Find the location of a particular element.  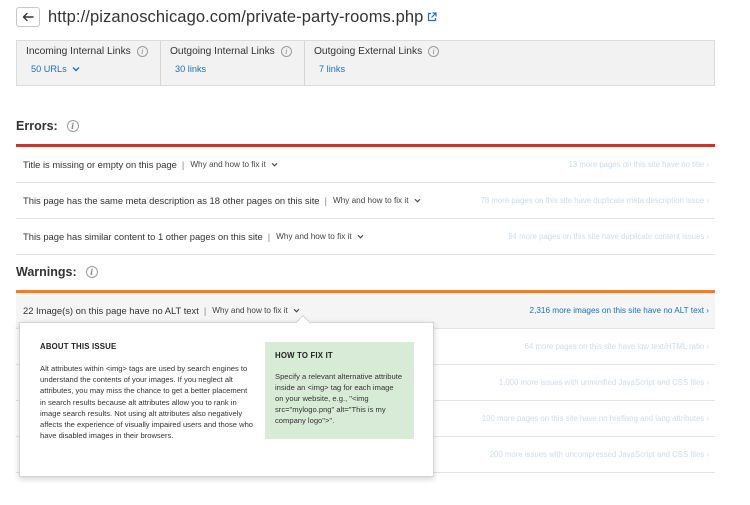

stat-label: Incoming Internal Links is located at coordinates (78, 51).